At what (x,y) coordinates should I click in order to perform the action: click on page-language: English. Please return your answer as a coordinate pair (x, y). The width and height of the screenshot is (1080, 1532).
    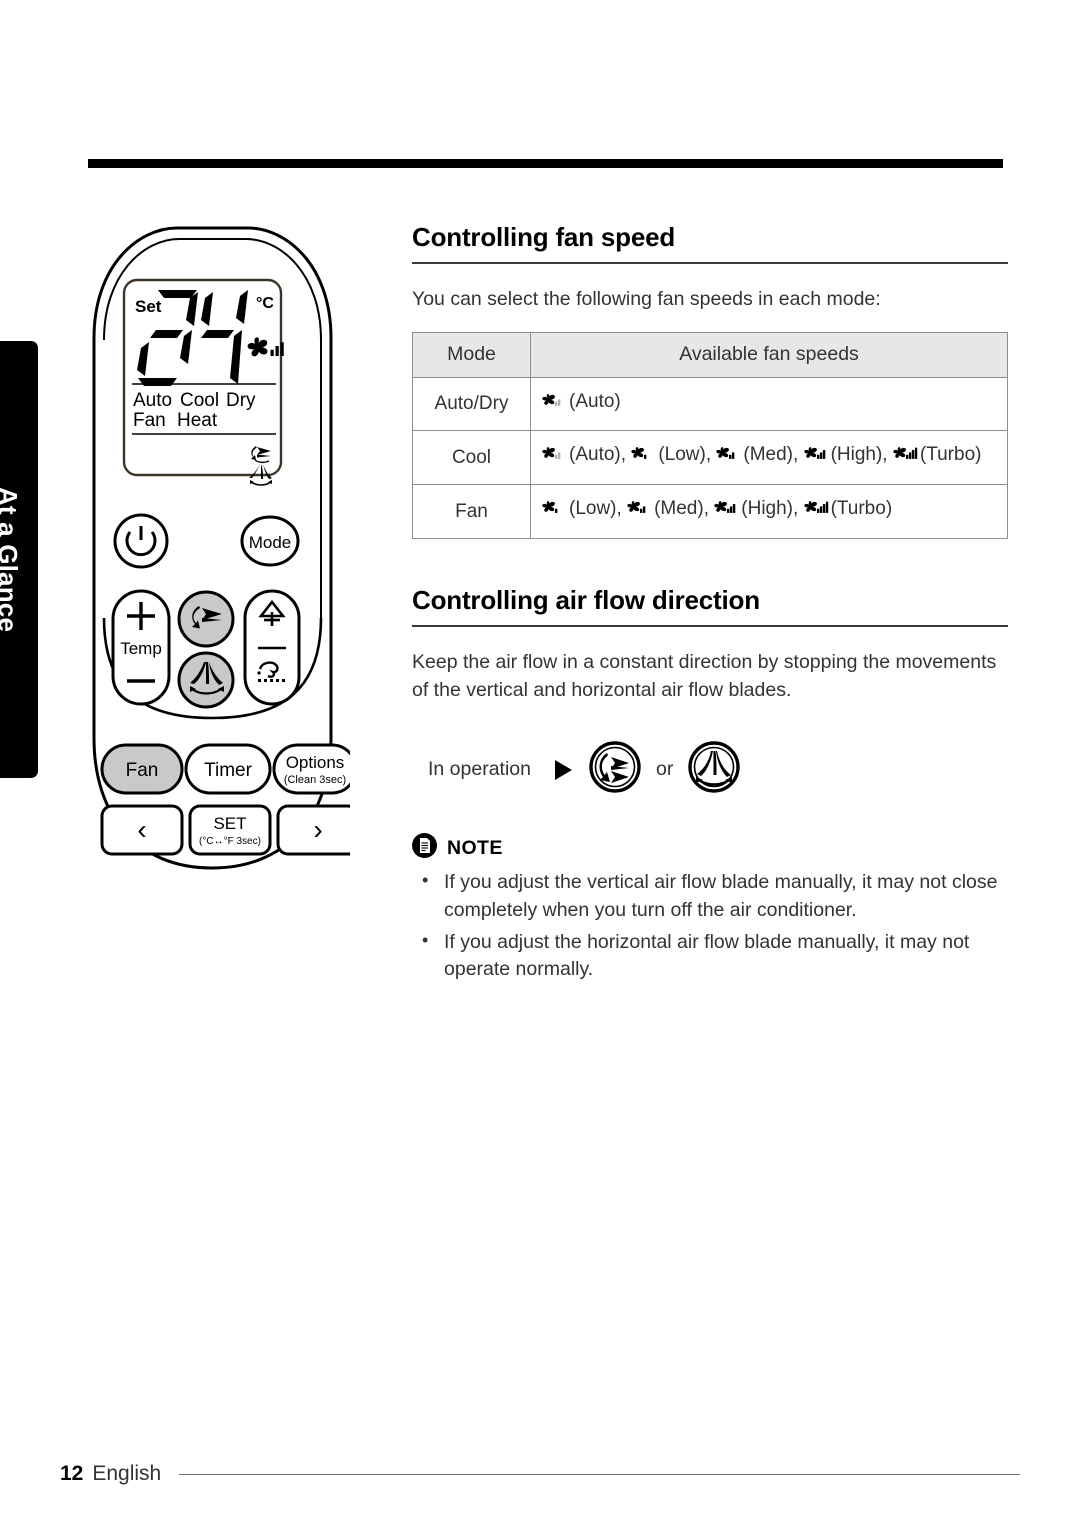
    Looking at the image, I should click on (127, 1473).